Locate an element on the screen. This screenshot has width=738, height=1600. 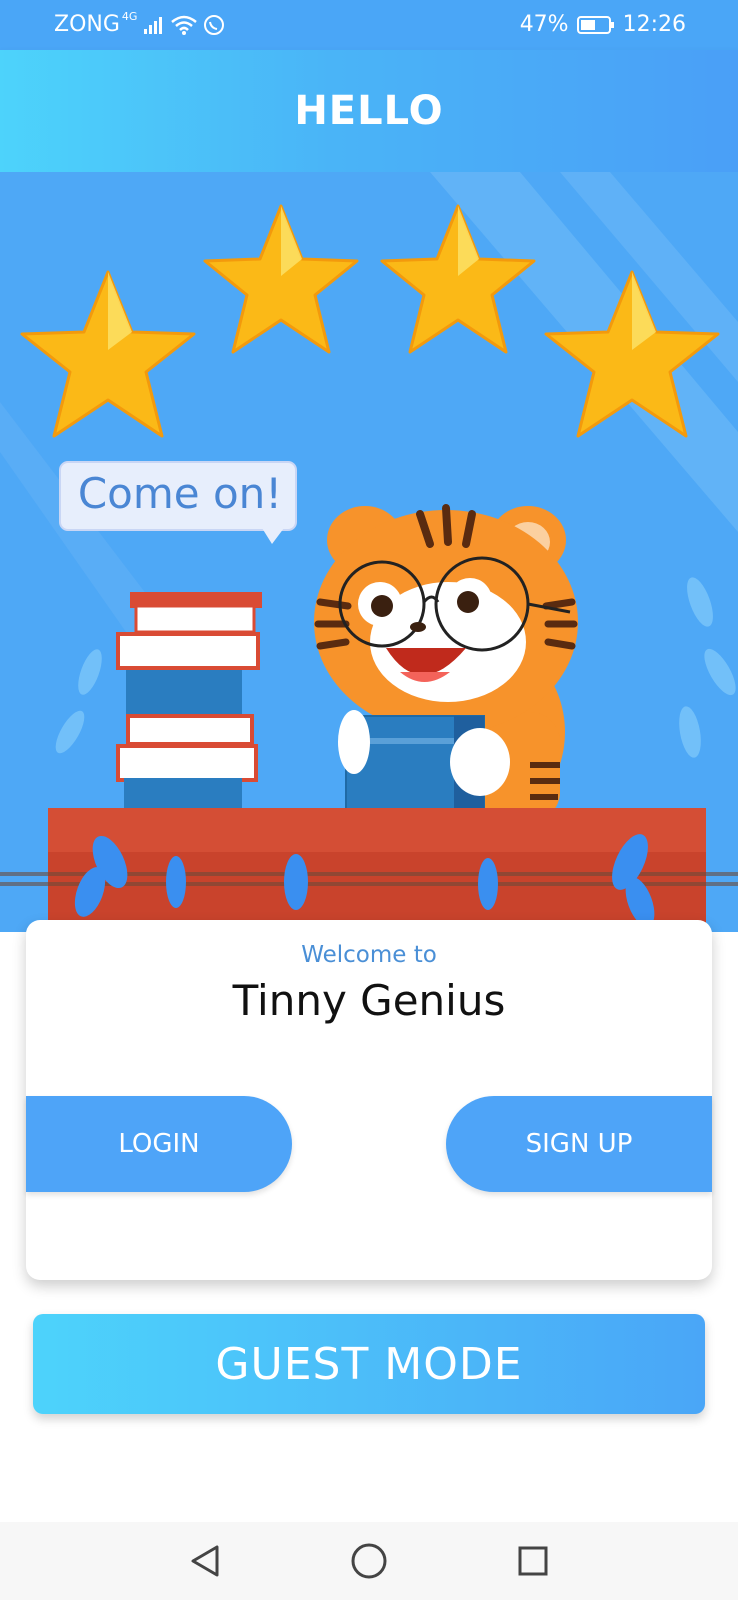
clock: 12:26 is located at coordinates (654, 24).